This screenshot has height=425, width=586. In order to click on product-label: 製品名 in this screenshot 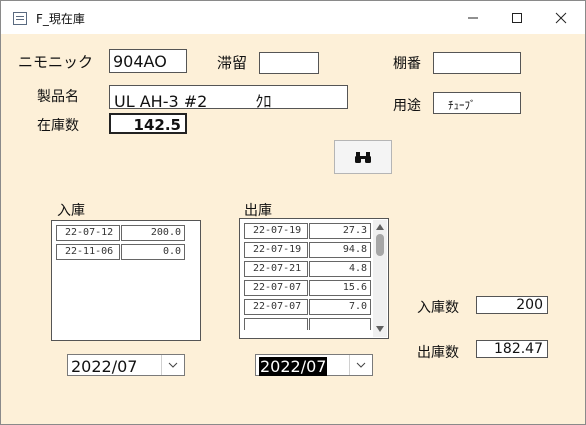, I will do `click(58, 97)`.